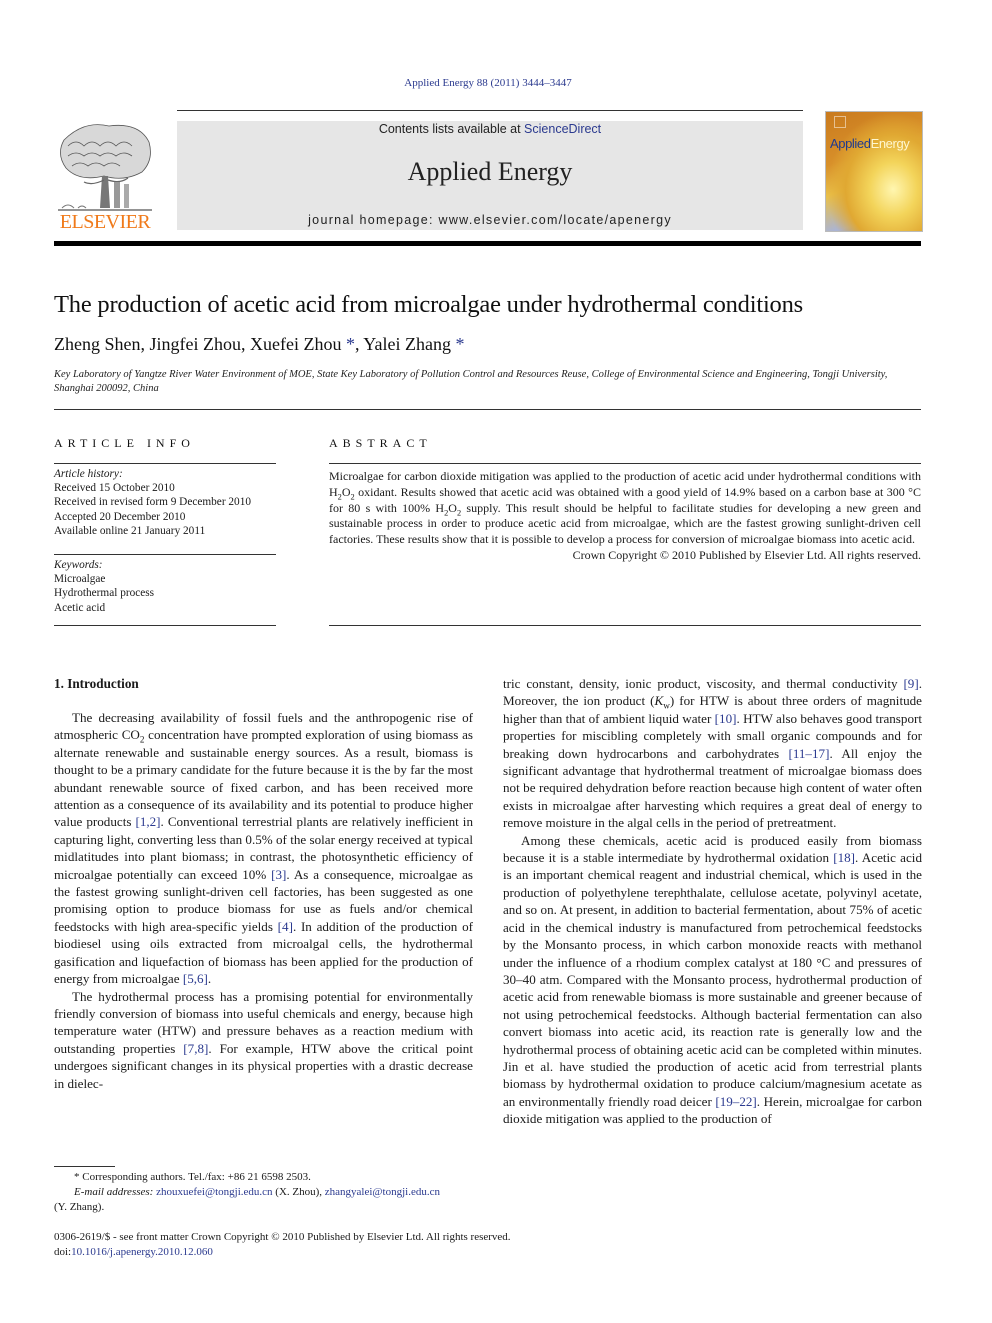 The height and width of the screenshot is (1323, 992). What do you see at coordinates (278, 874) in the screenshot?
I see `citation-link: [3]` at bounding box center [278, 874].